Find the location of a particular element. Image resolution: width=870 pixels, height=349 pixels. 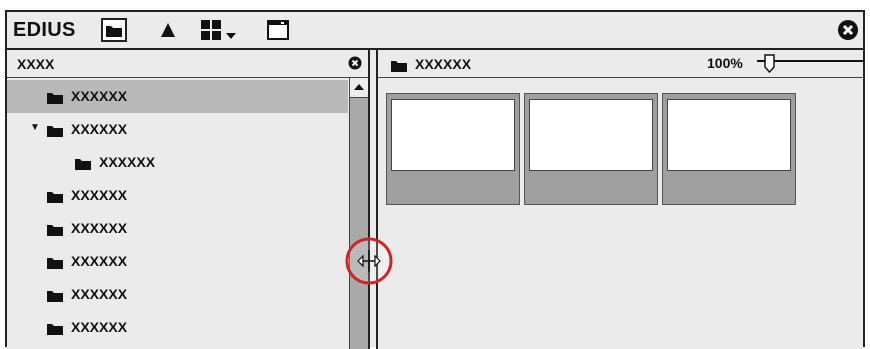

view-mode-dropdown-icon is located at coordinates (218, 30).